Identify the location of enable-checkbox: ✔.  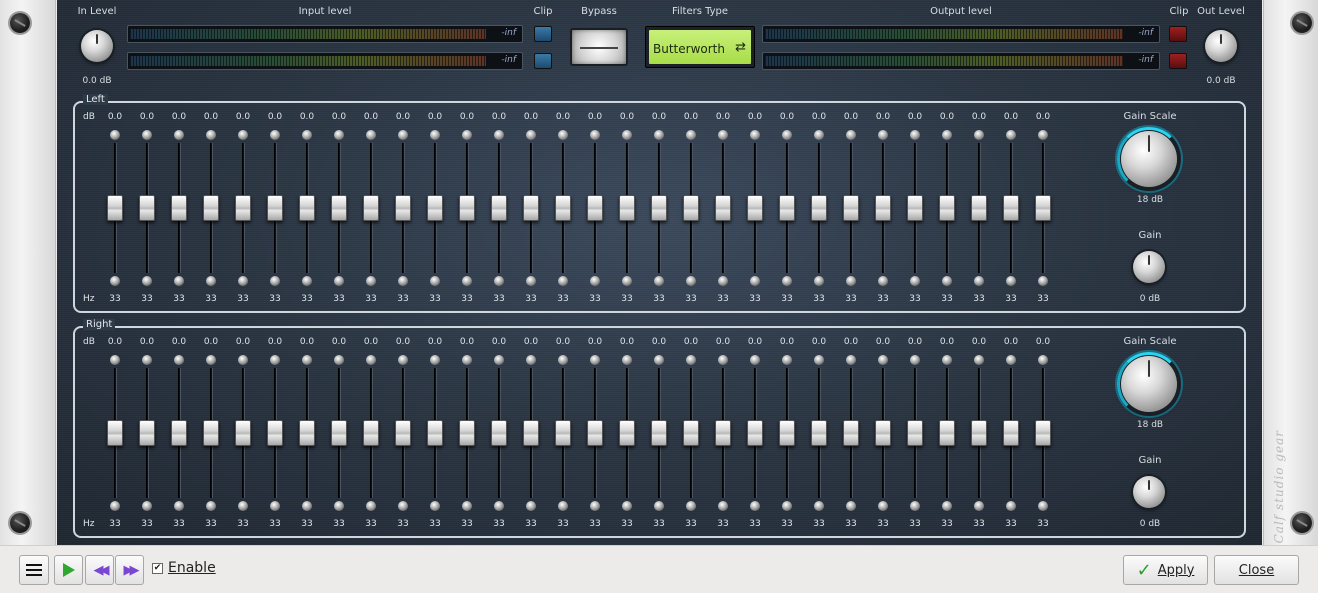
(157, 568).